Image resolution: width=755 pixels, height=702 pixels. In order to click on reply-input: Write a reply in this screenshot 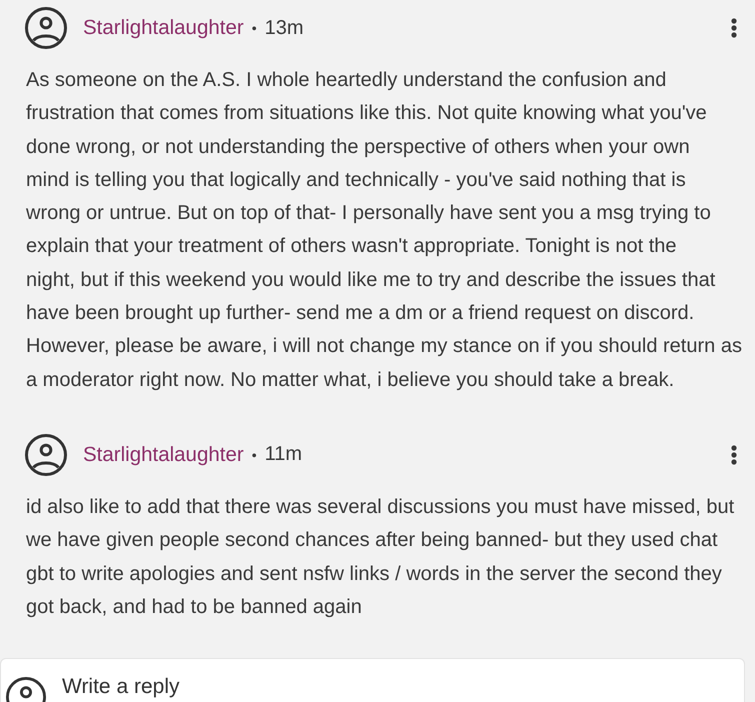, I will do `click(162, 687)`.